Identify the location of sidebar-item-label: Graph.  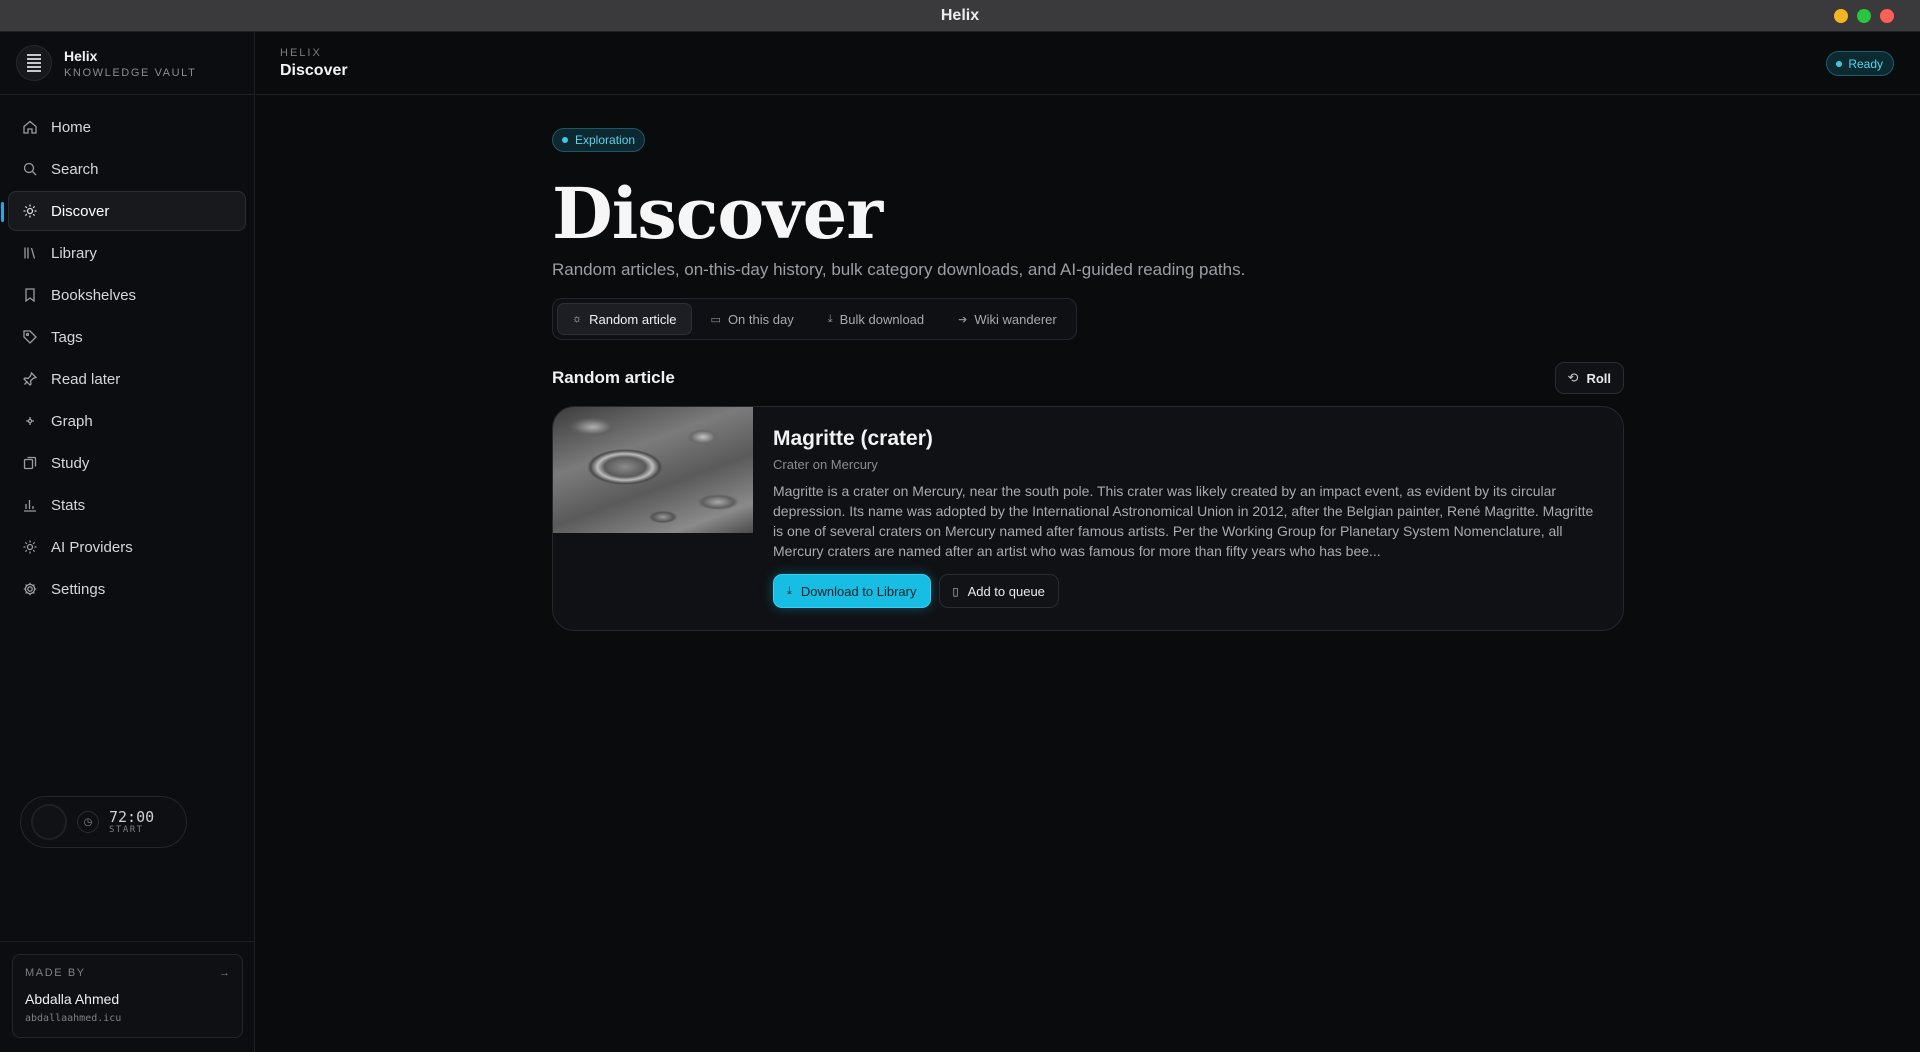
(72, 421).